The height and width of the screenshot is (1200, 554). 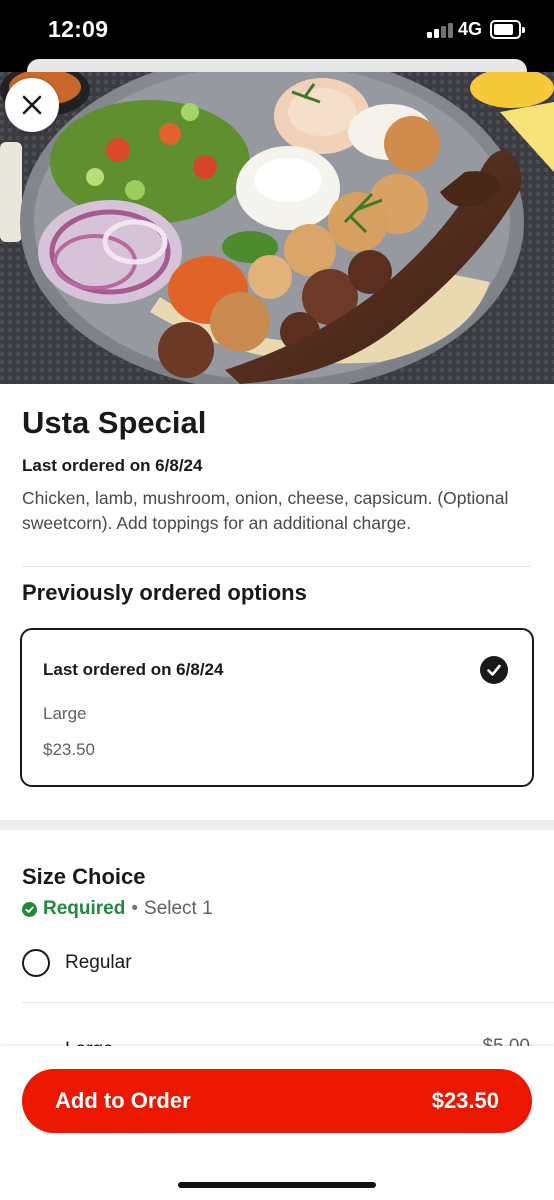 I want to click on radio-button, so click(x=36, y=963).